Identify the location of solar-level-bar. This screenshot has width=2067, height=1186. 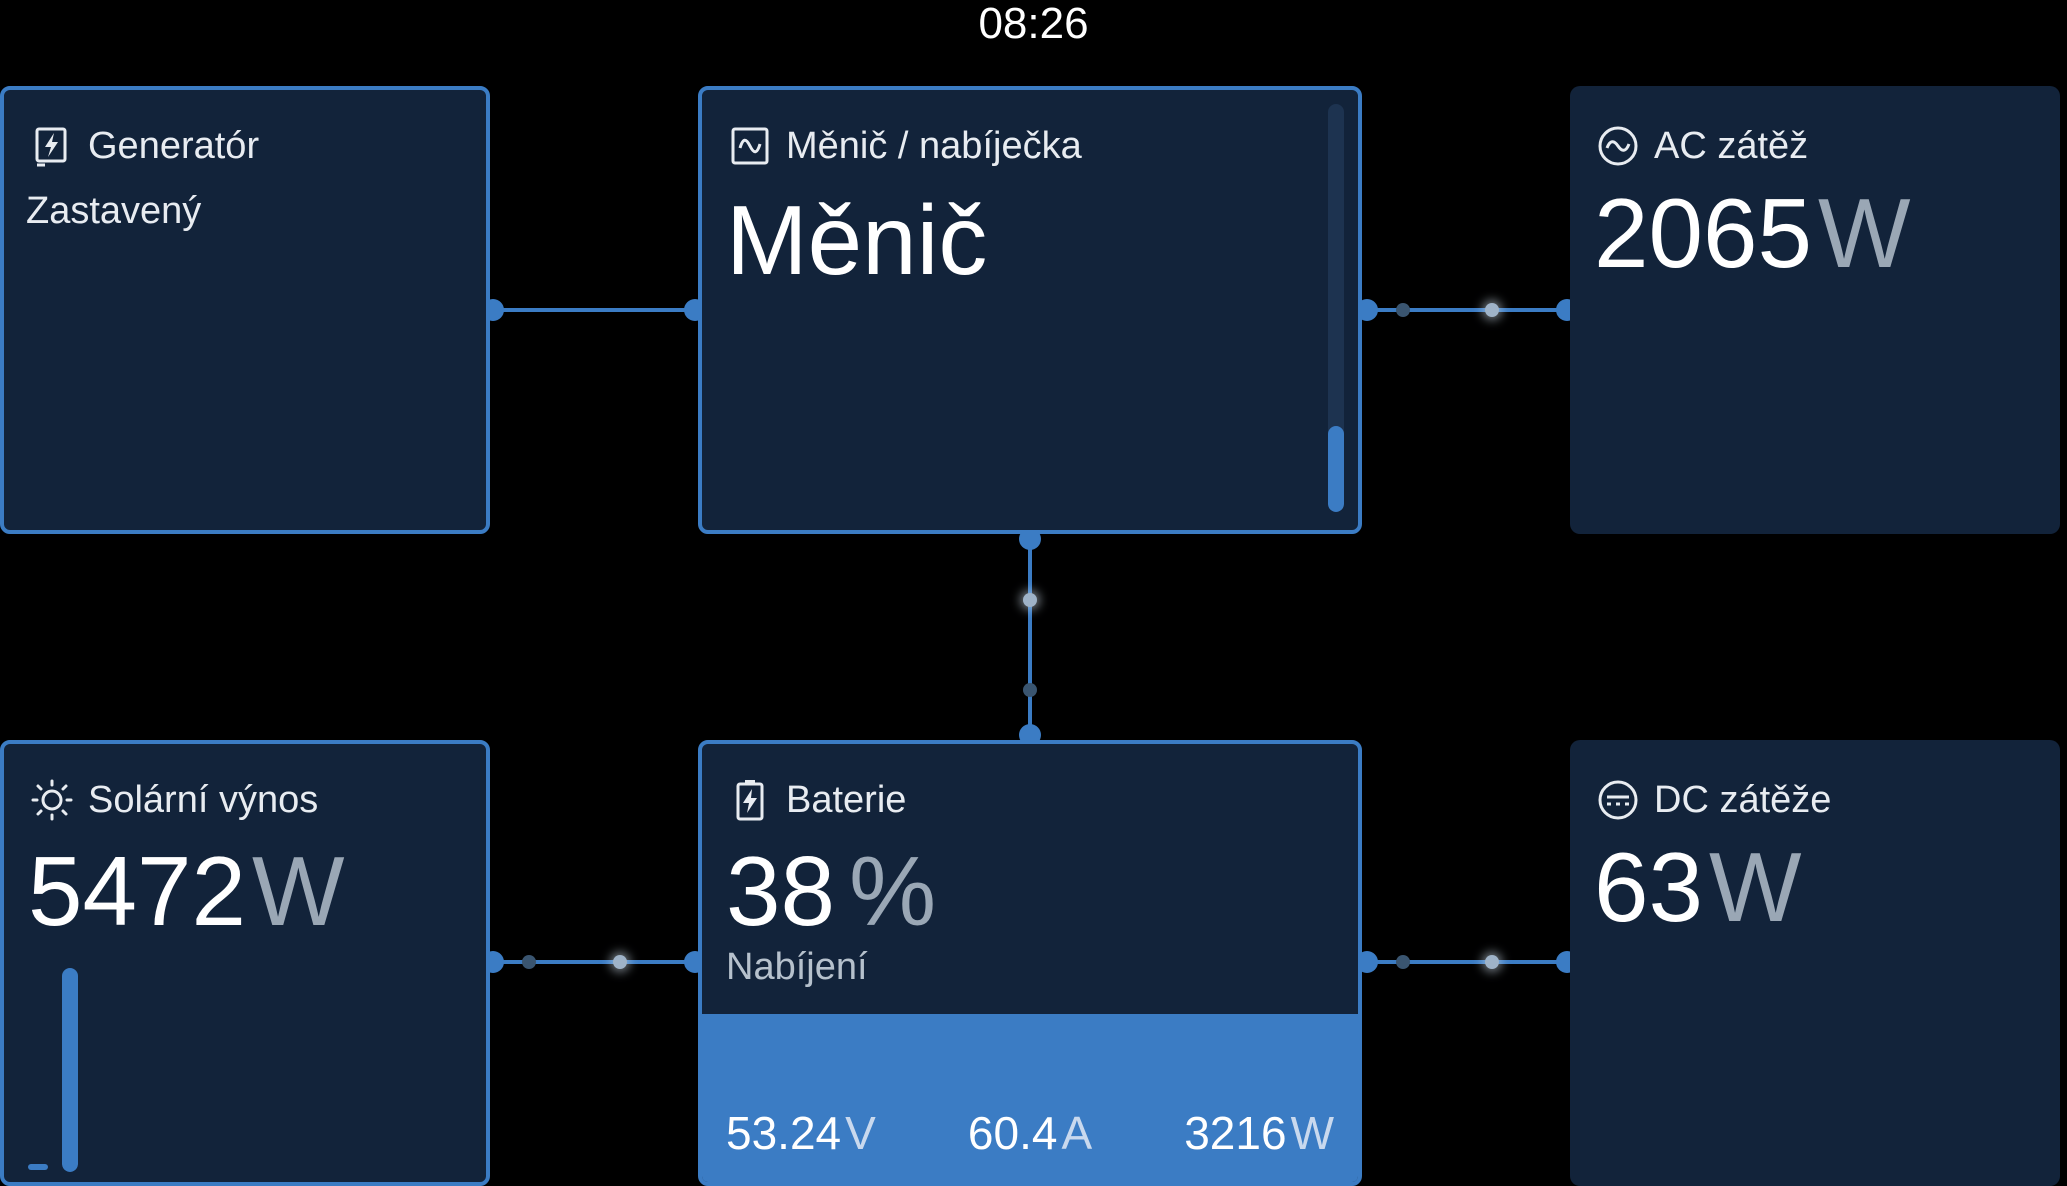
(70, 1068).